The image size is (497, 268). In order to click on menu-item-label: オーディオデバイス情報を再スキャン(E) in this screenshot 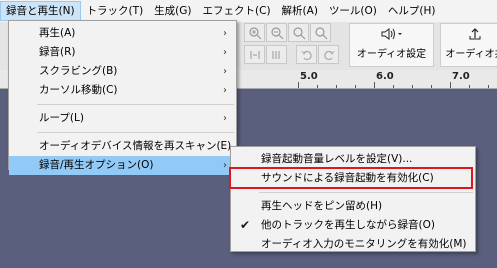, I will do `click(135, 146)`.